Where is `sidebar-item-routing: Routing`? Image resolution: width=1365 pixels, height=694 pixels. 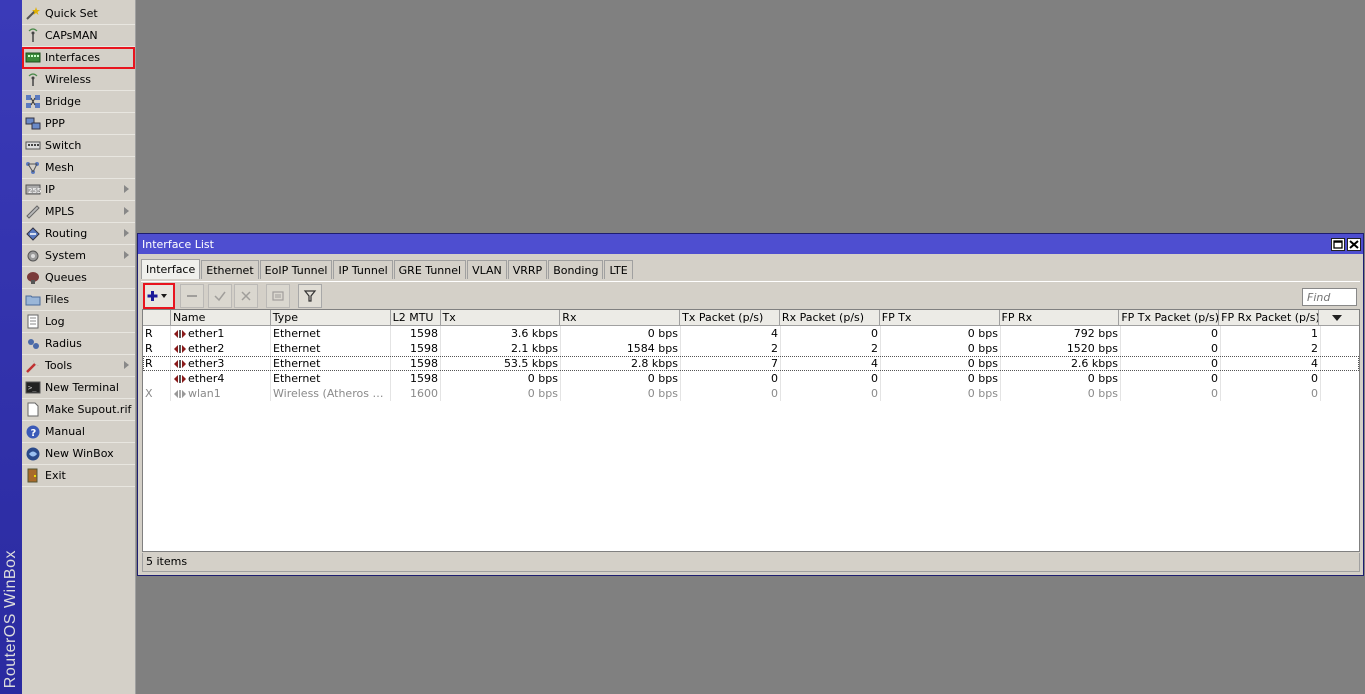 sidebar-item-routing: Routing is located at coordinates (78, 234).